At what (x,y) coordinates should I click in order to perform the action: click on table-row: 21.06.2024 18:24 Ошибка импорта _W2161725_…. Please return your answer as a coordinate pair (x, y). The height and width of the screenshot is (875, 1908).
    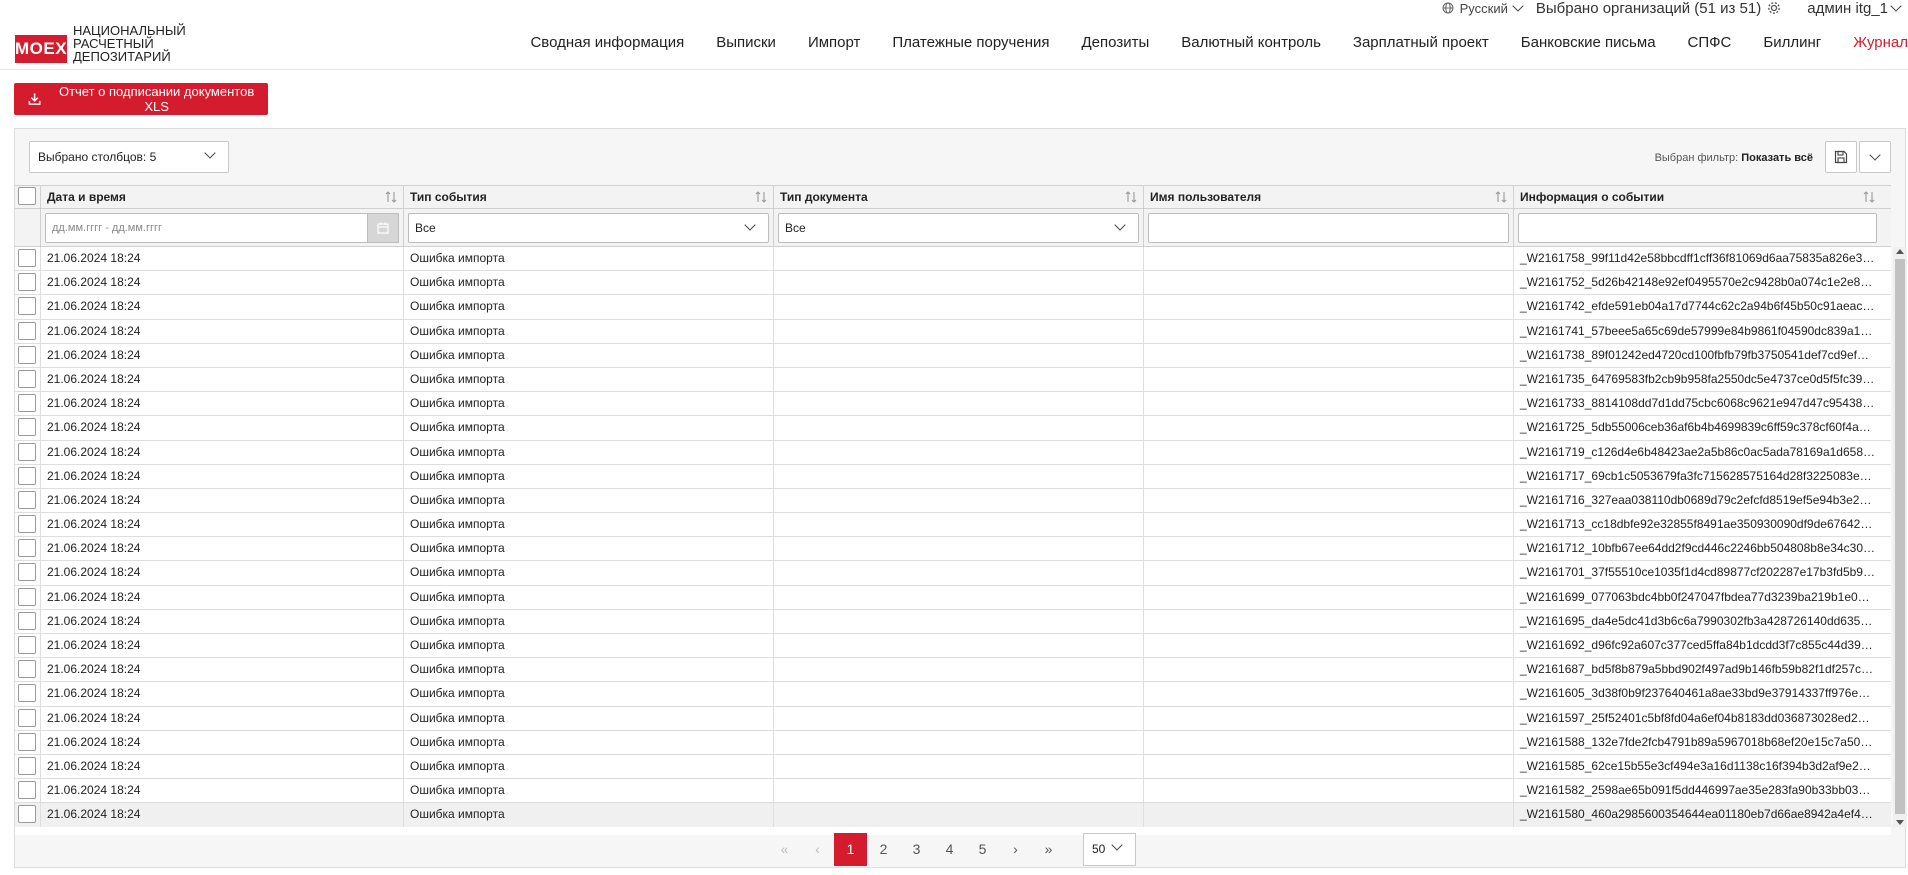
    Looking at the image, I should click on (953, 428).